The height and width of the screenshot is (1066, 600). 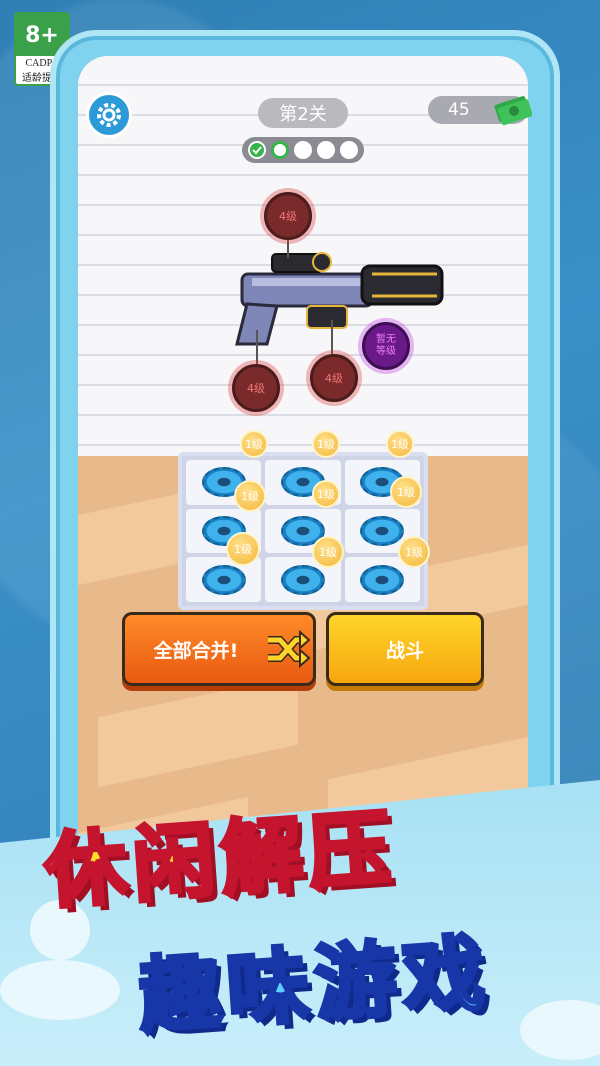 I want to click on progress-step-done, so click(x=257, y=150).